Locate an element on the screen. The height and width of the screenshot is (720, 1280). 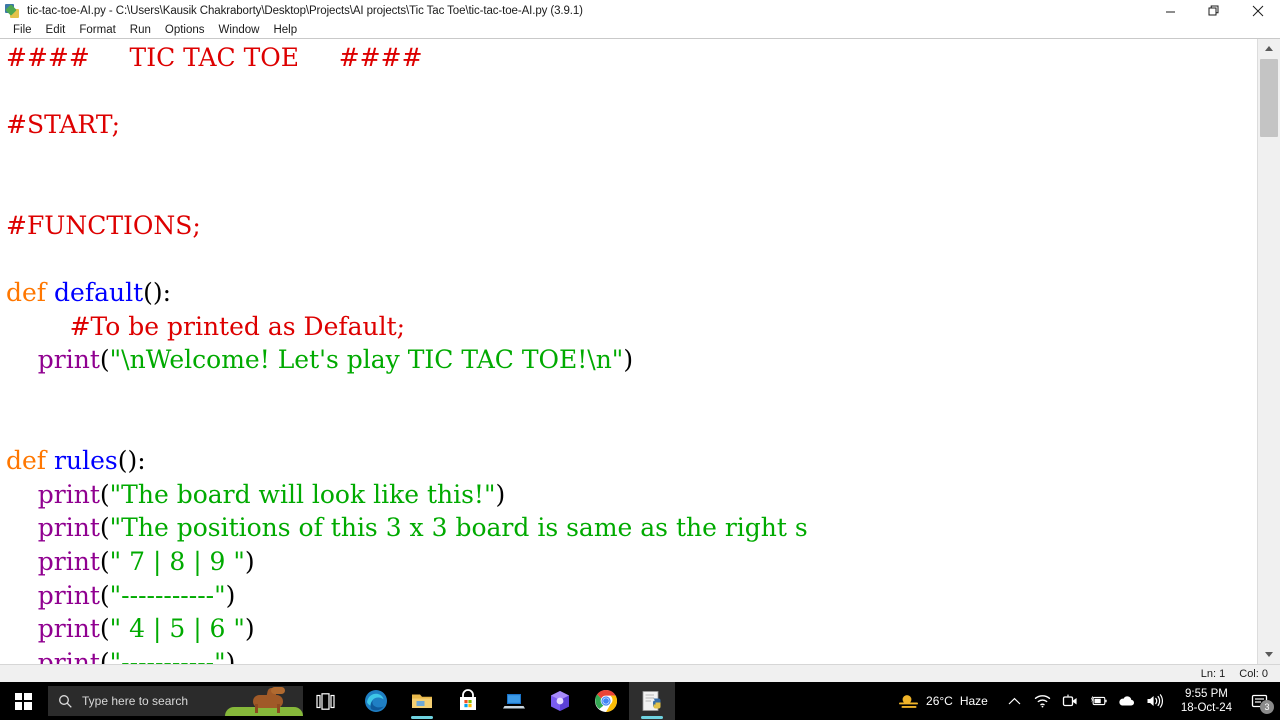
tray-icon-group is located at coordinates (1084, 701).